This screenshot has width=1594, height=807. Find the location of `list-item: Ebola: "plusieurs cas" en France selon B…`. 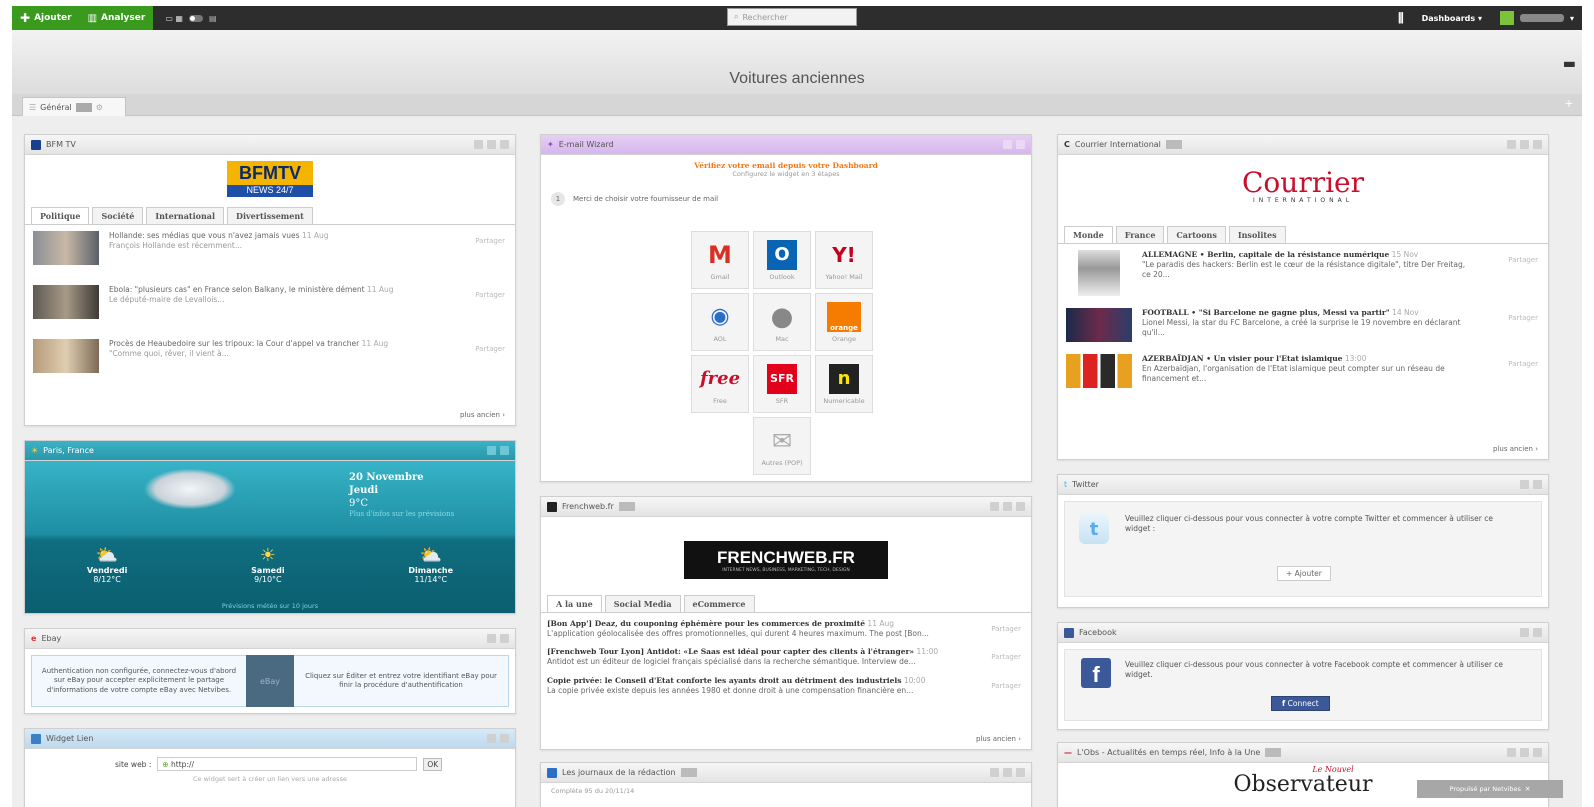

list-item: Ebola: "plusieurs cas" en France selon B… is located at coordinates (270, 302).